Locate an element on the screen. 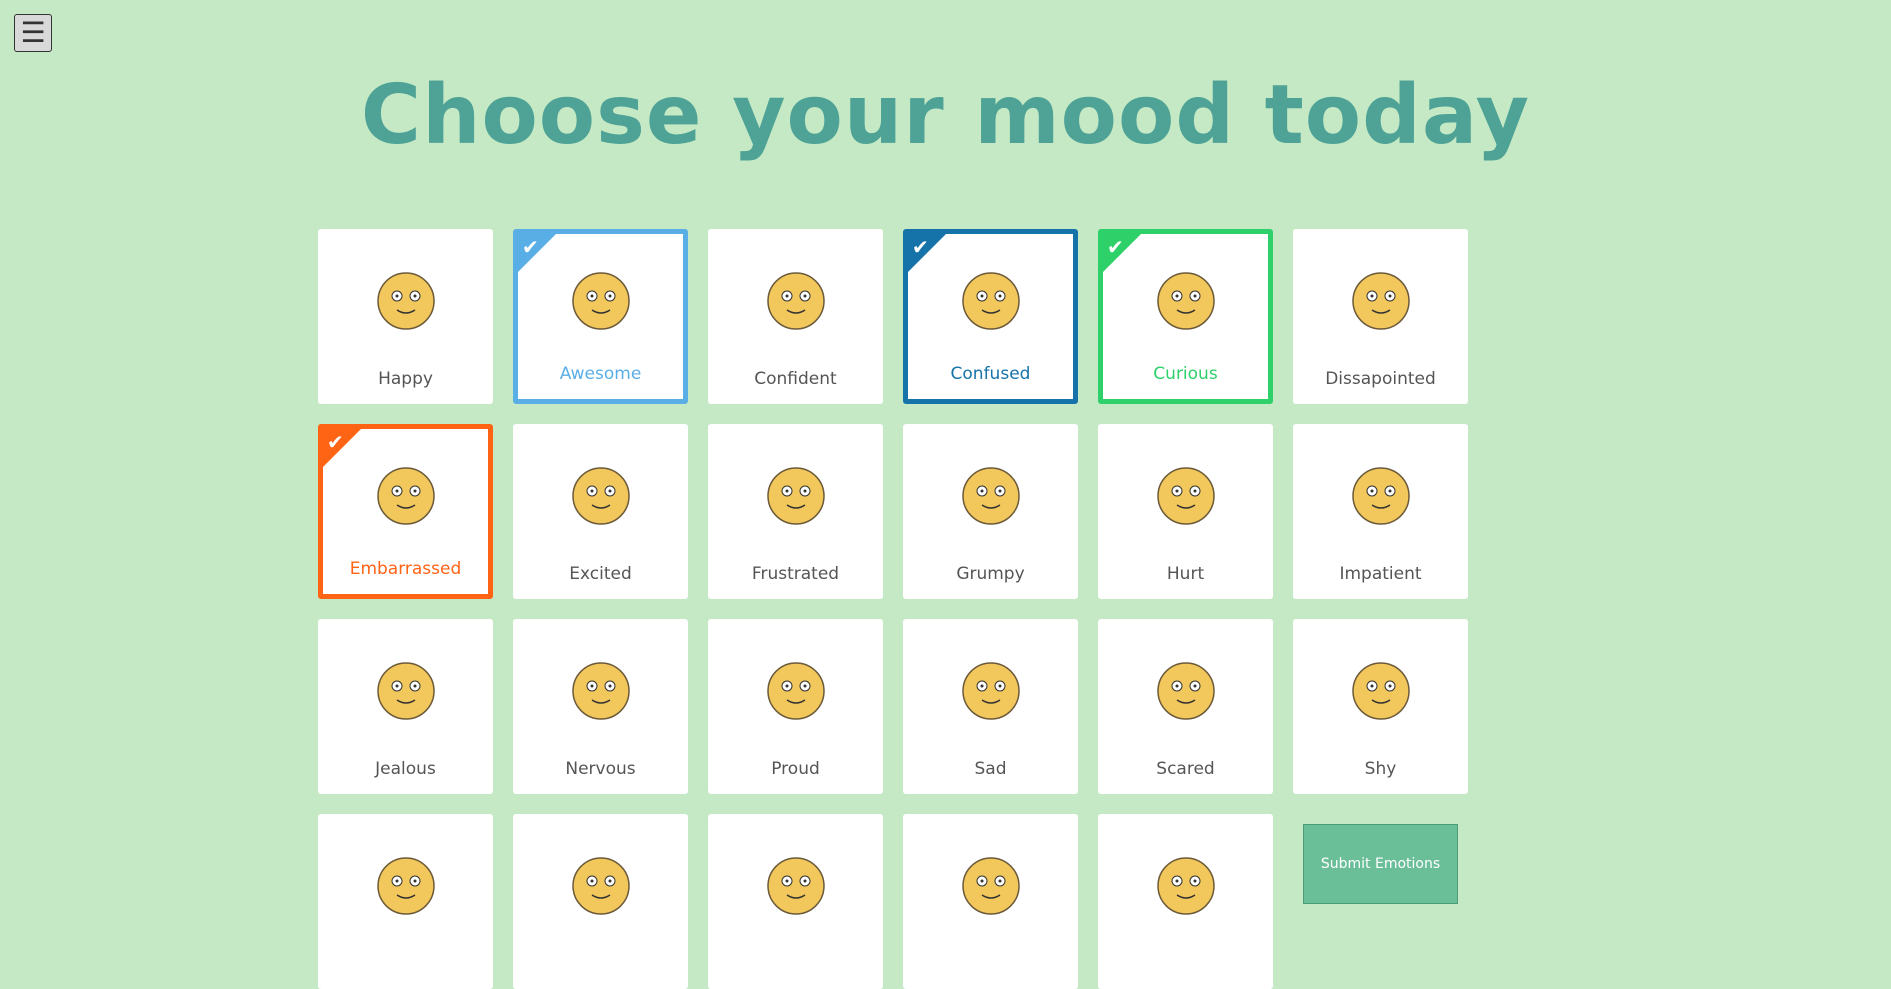 The height and width of the screenshot is (989, 1891). mood-label: Confident is located at coordinates (795, 379).